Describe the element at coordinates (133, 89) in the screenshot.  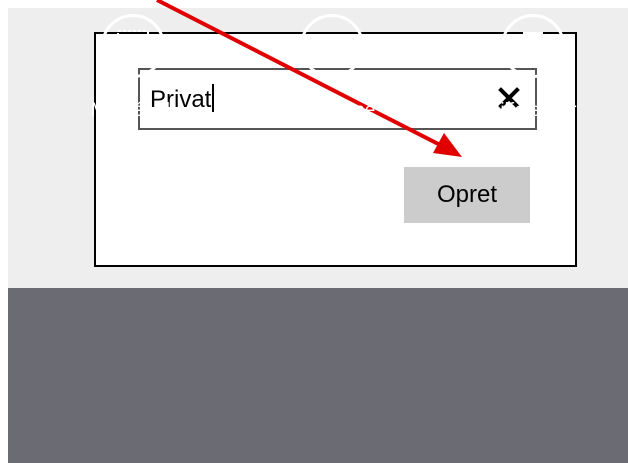
I see `select-all-button: Markér alt` at that location.